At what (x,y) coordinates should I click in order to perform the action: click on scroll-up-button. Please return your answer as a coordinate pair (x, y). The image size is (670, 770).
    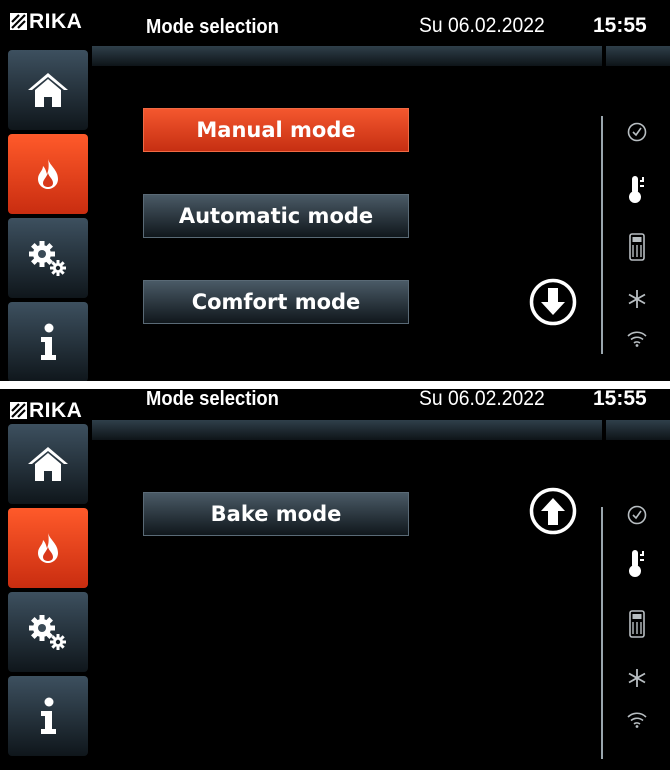
    Looking at the image, I should click on (553, 511).